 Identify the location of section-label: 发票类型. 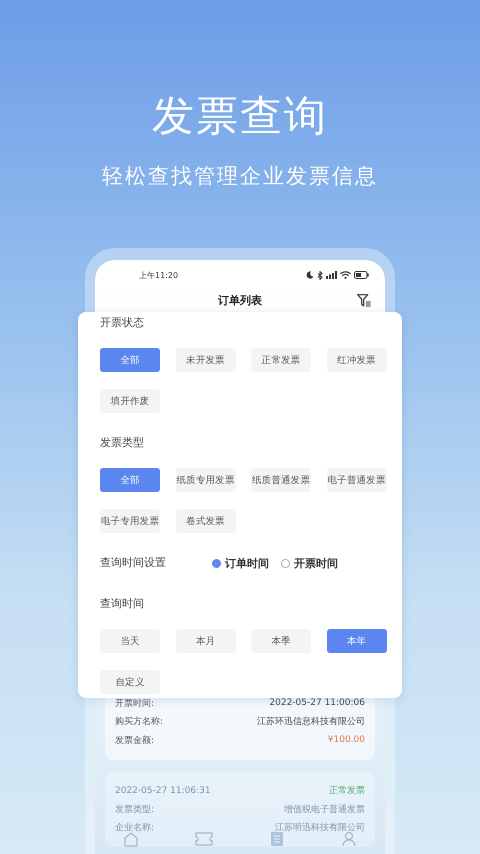
(122, 443).